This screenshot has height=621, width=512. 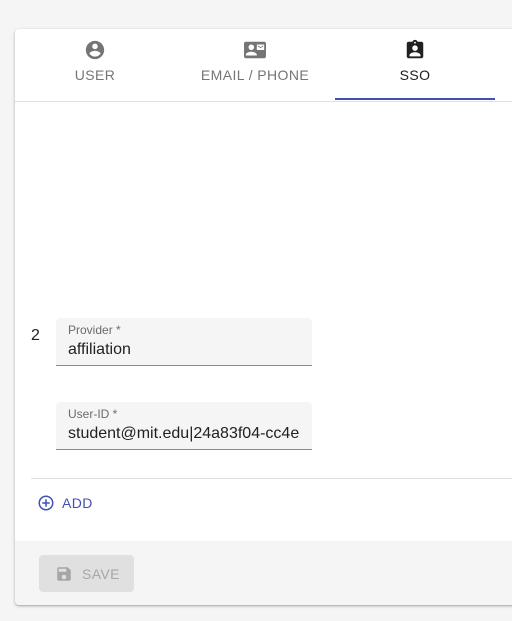 I want to click on tab-email-phone-label: EMAIL / PHONE, so click(x=255, y=75).